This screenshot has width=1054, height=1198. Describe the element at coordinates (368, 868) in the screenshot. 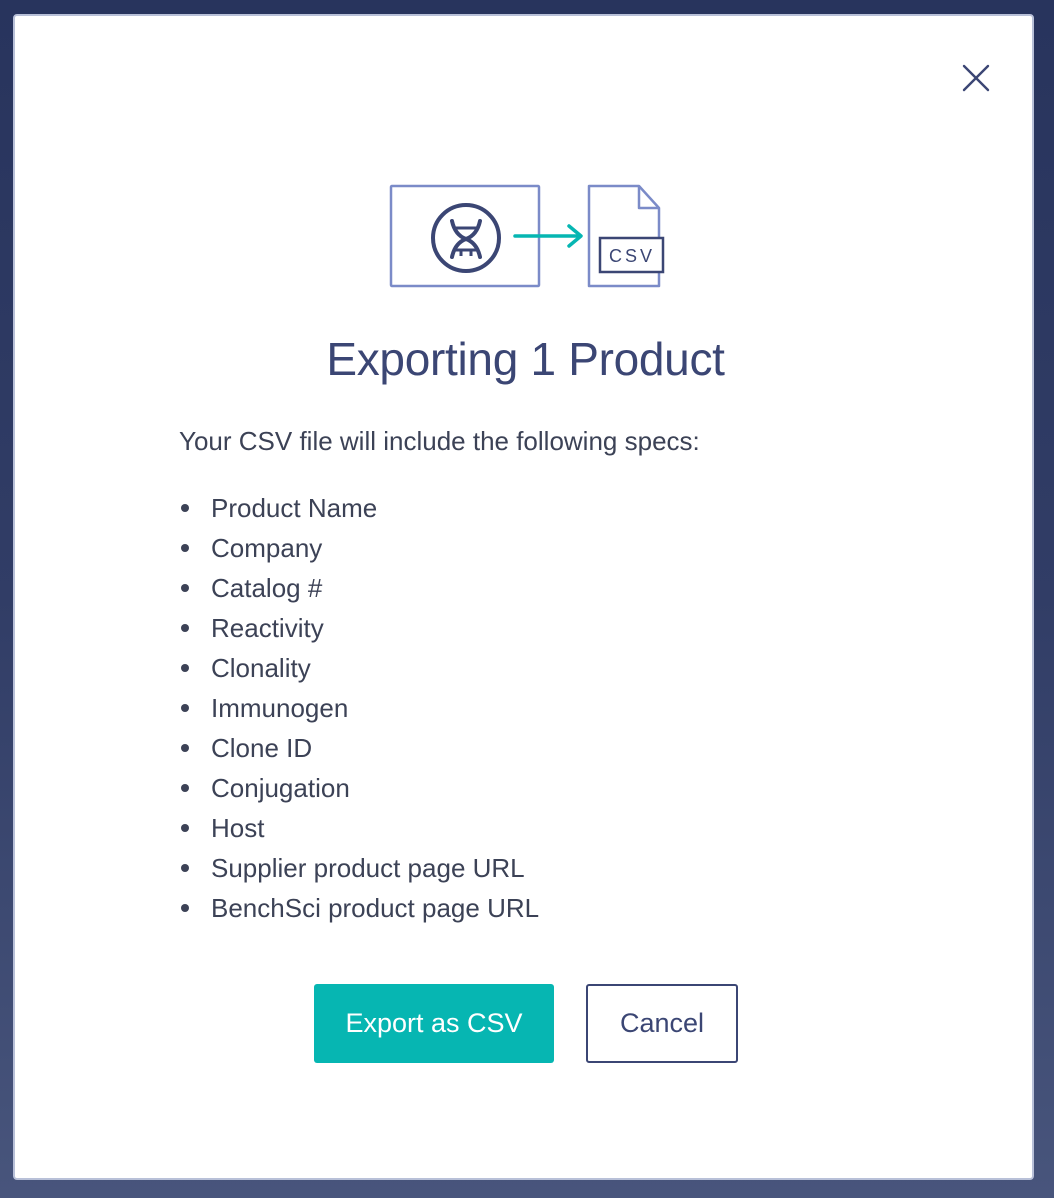

I see `spec-label: Supplier product page URL` at that location.